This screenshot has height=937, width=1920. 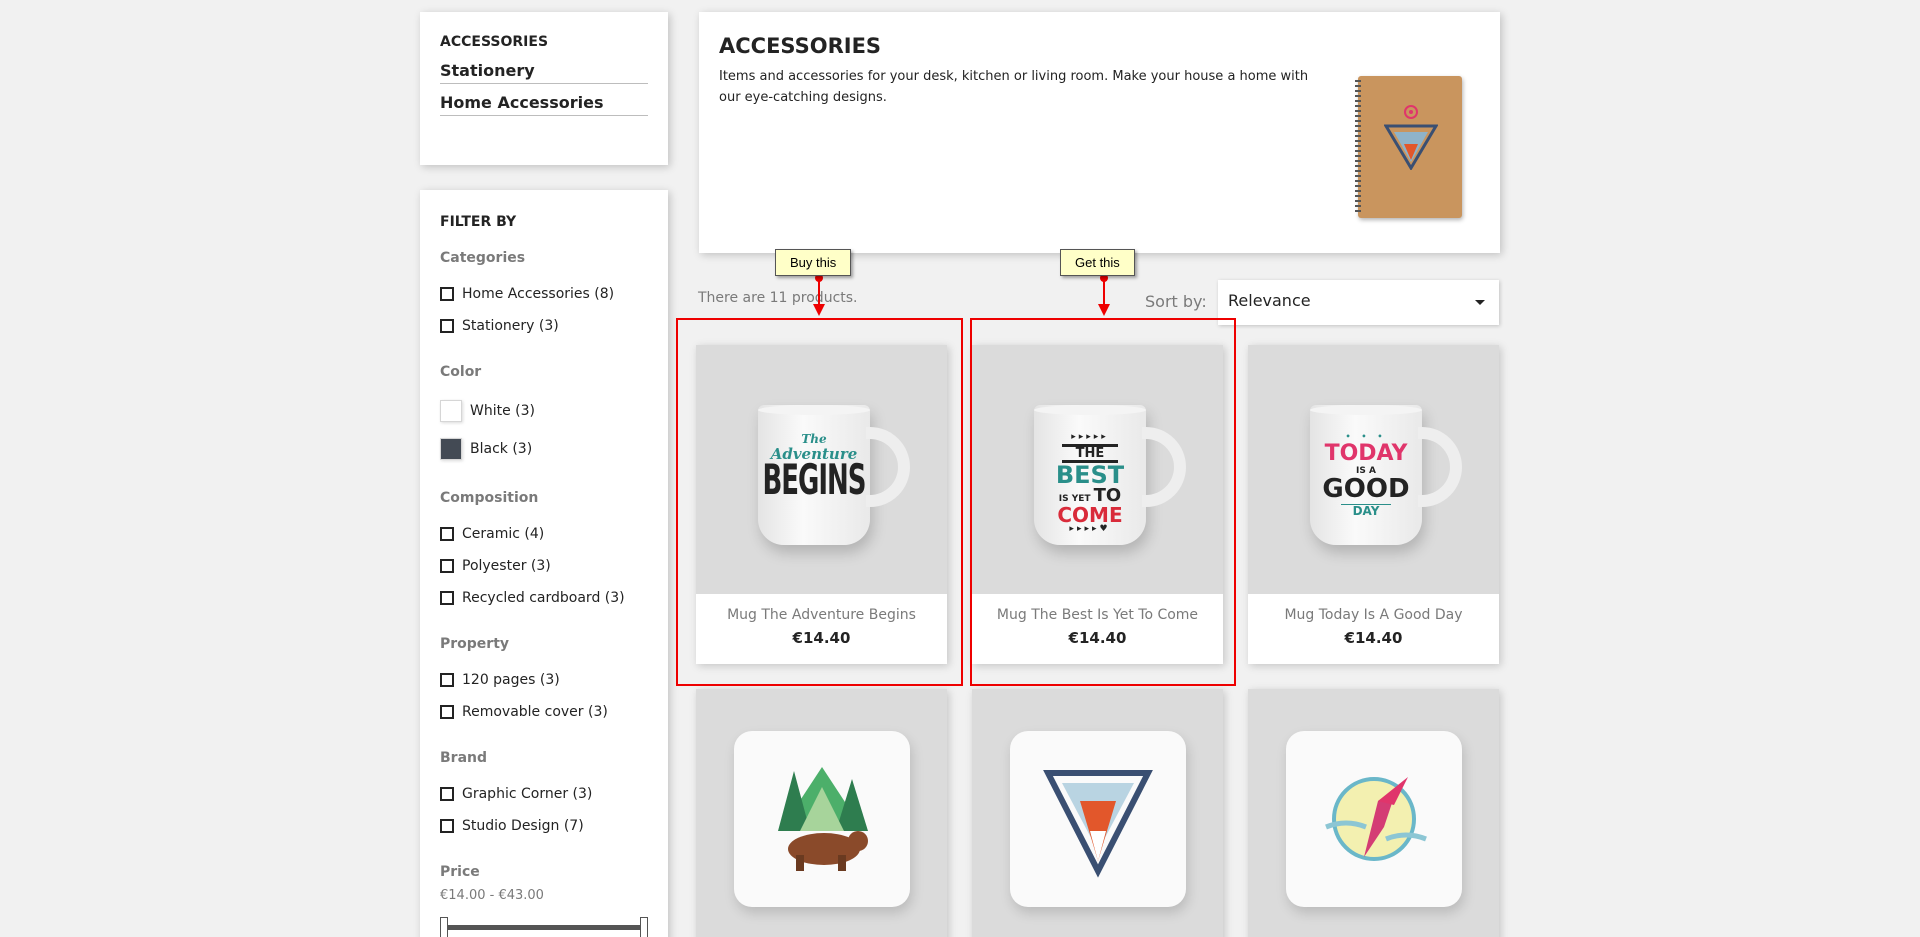 I want to click on price-slider-track, so click(x=544, y=927).